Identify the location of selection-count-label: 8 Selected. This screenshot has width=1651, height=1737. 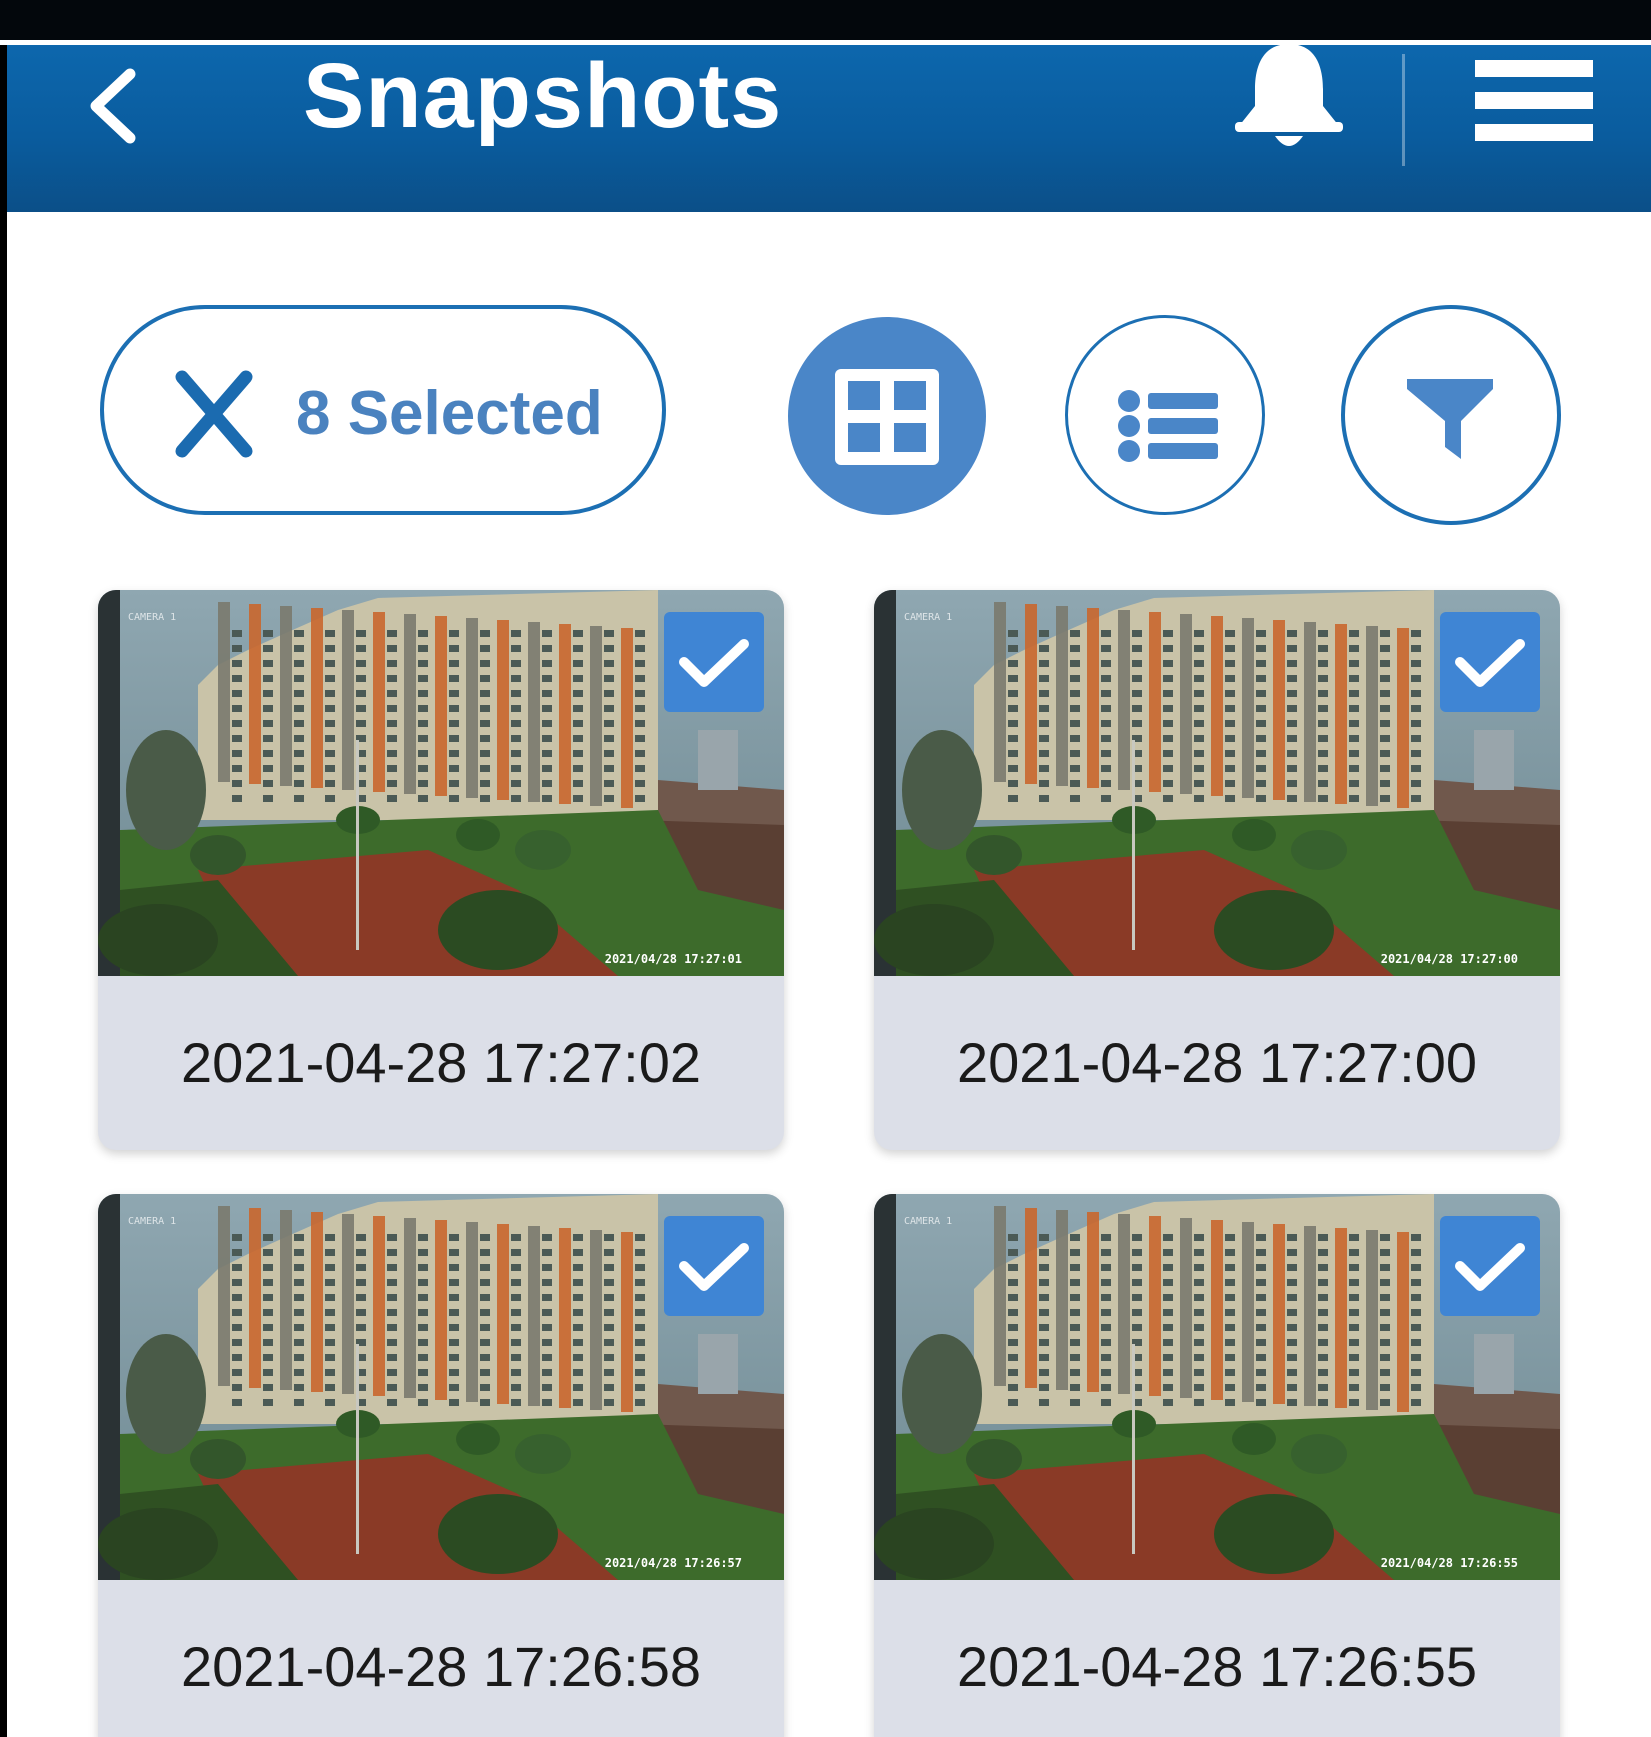
(449, 413).